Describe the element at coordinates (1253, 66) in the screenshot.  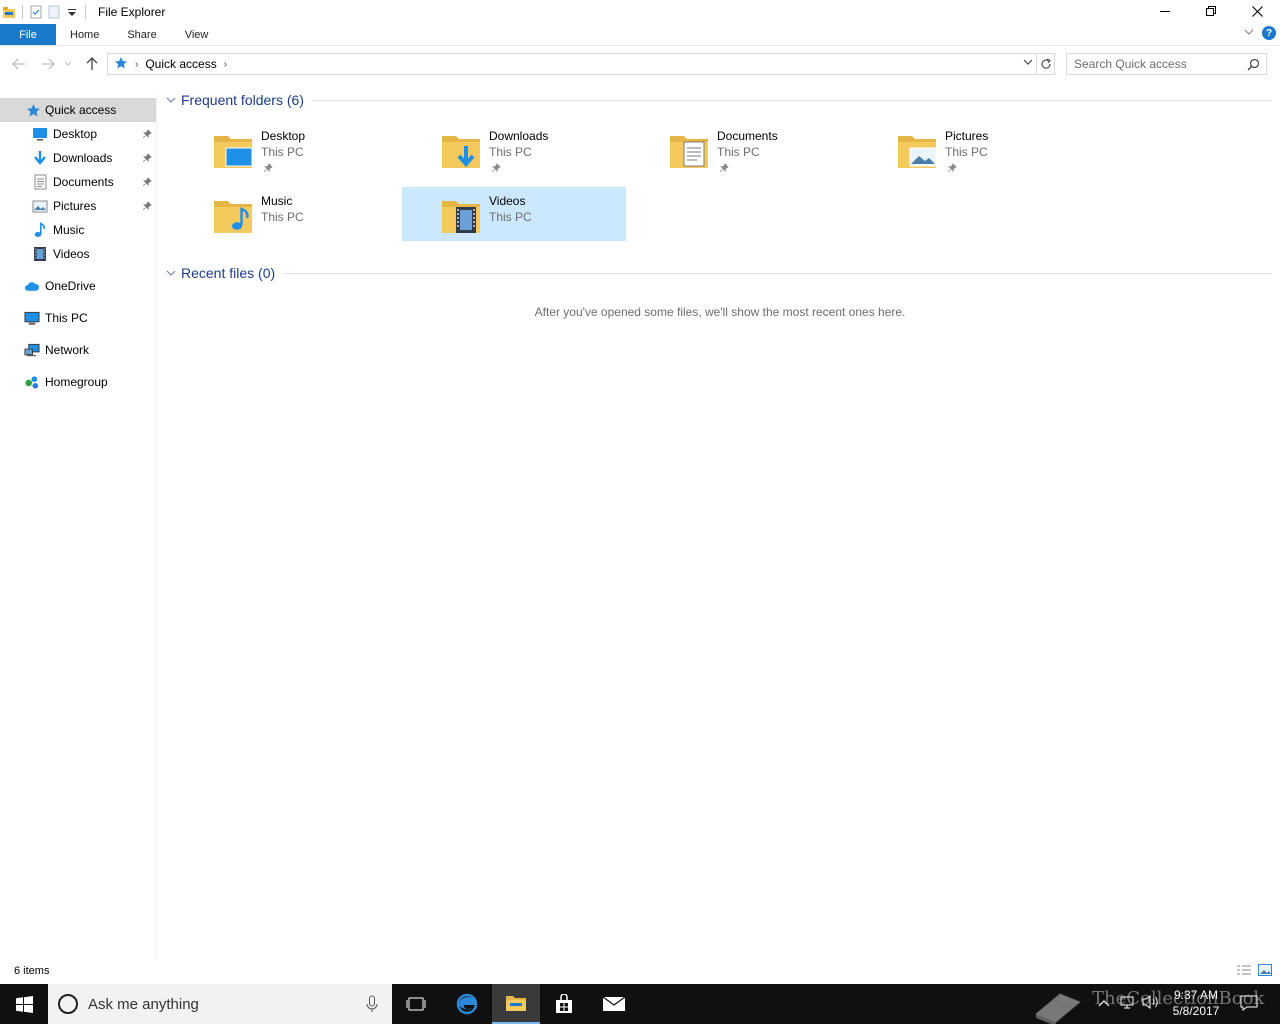
I see `search-icon` at that location.